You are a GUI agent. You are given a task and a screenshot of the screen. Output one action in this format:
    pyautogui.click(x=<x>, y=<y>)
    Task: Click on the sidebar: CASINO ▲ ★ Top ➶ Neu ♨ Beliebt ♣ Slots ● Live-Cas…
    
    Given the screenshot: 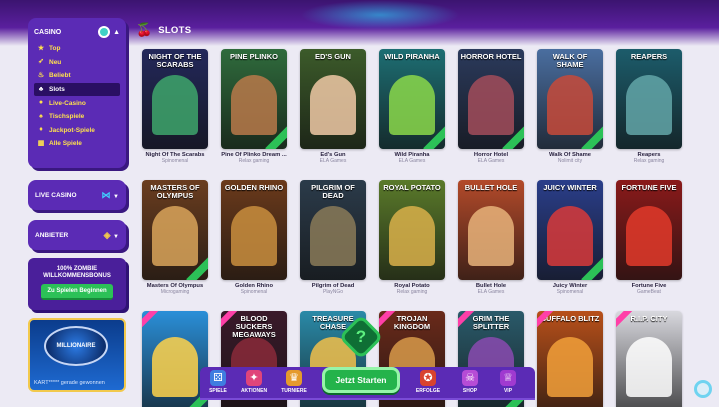 What is the action you would take?
    pyautogui.click(x=77, y=205)
    